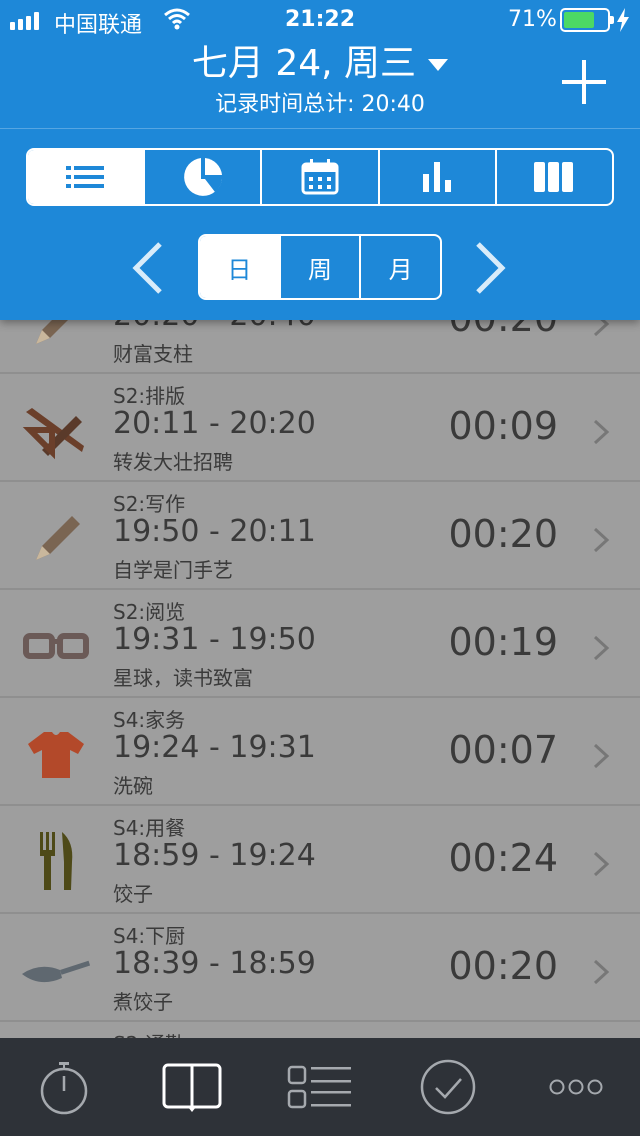 This screenshot has width=640, height=1136. What do you see at coordinates (532, 19) in the screenshot?
I see `battery-percent: 71%` at bounding box center [532, 19].